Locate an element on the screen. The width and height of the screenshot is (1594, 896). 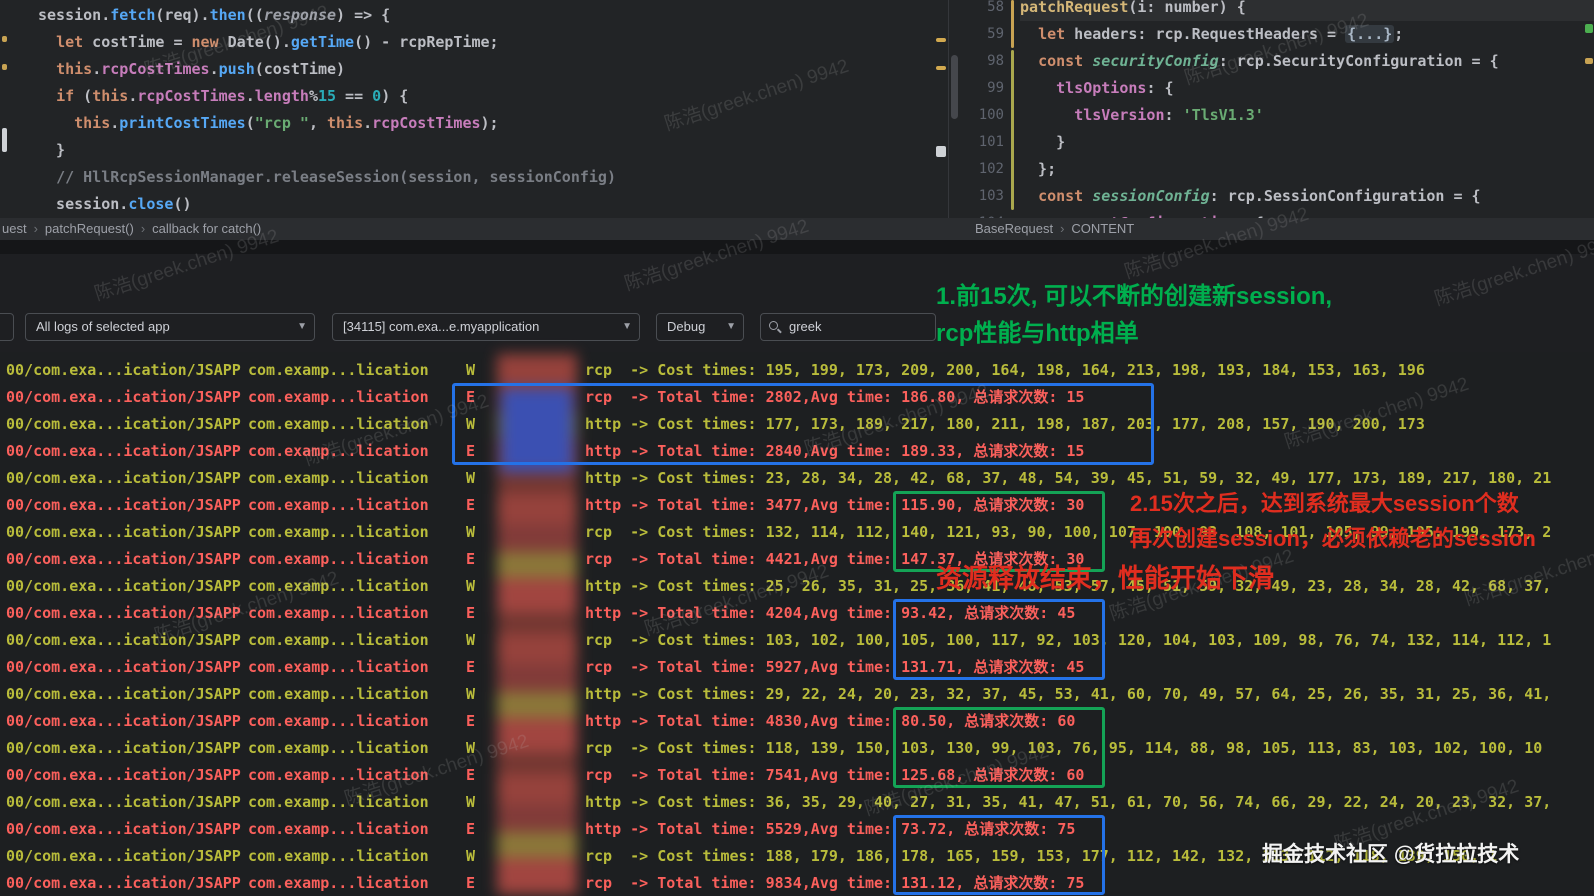
line-number: 100 is located at coordinates (991, 115).